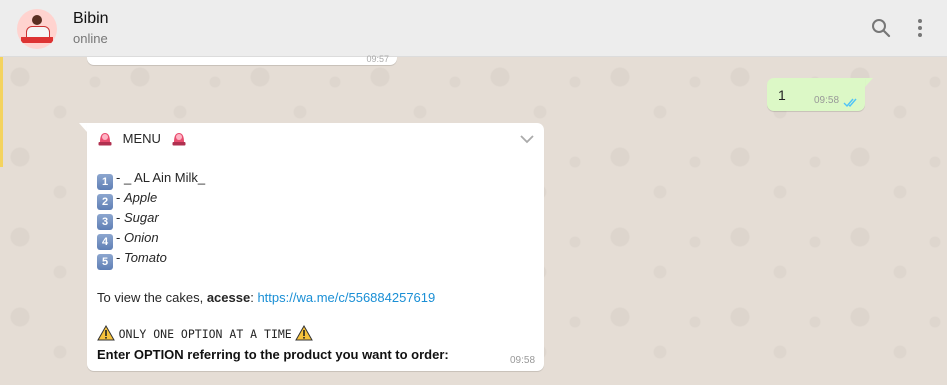 The image size is (947, 385). What do you see at coordinates (83, 127) in the screenshot?
I see `incoming-bubble-tail` at bounding box center [83, 127].